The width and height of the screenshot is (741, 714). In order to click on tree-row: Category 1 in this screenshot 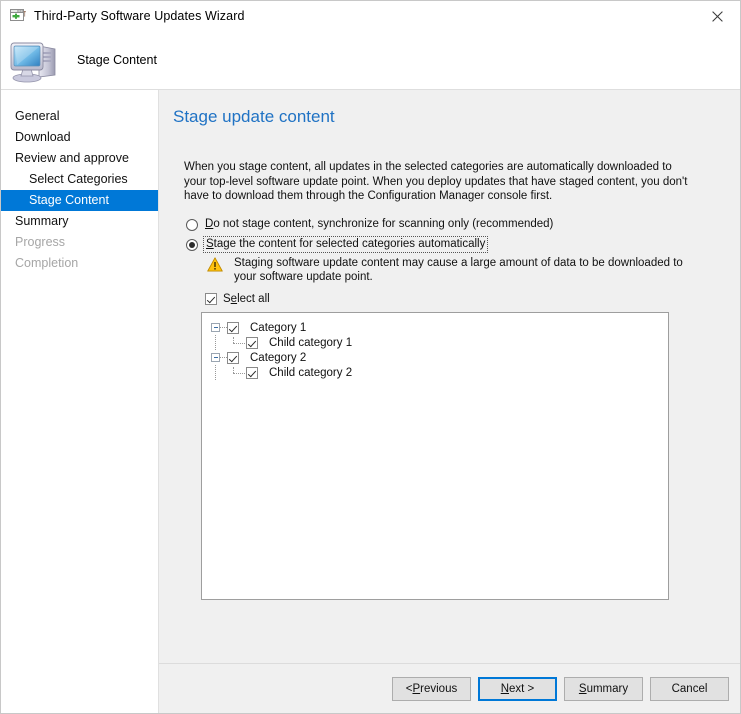, I will do `click(439, 327)`.